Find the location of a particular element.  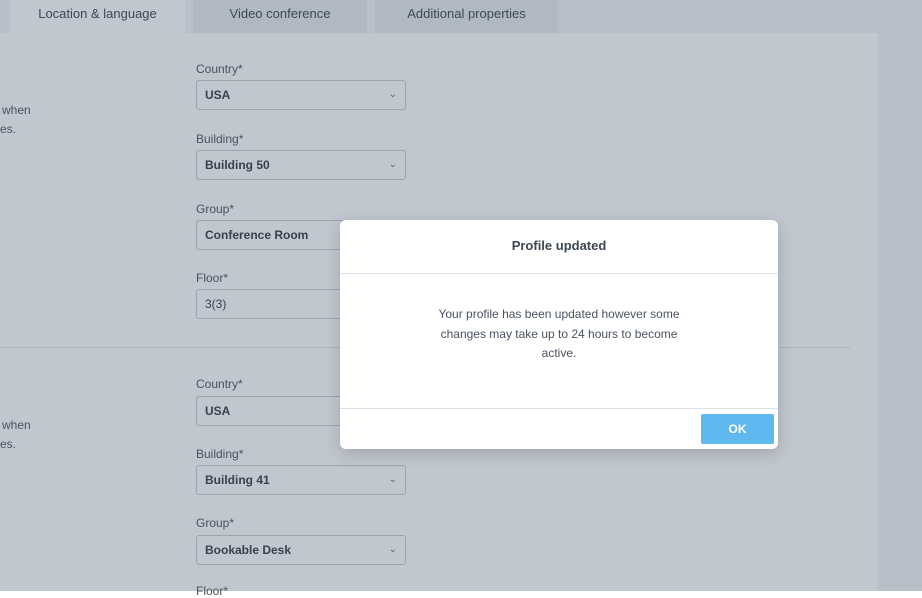

ok-button: OK is located at coordinates (737, 429).